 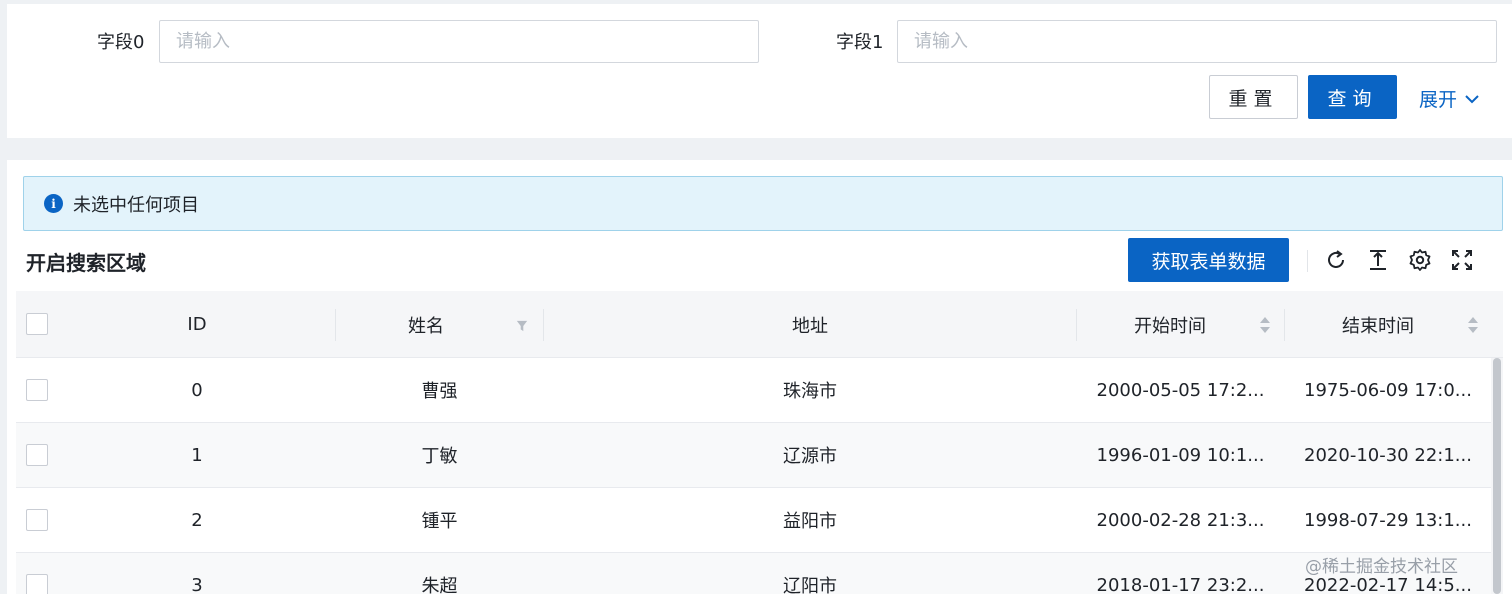 I want to click on cell-name: 朱超, so click(x=439, y=585).